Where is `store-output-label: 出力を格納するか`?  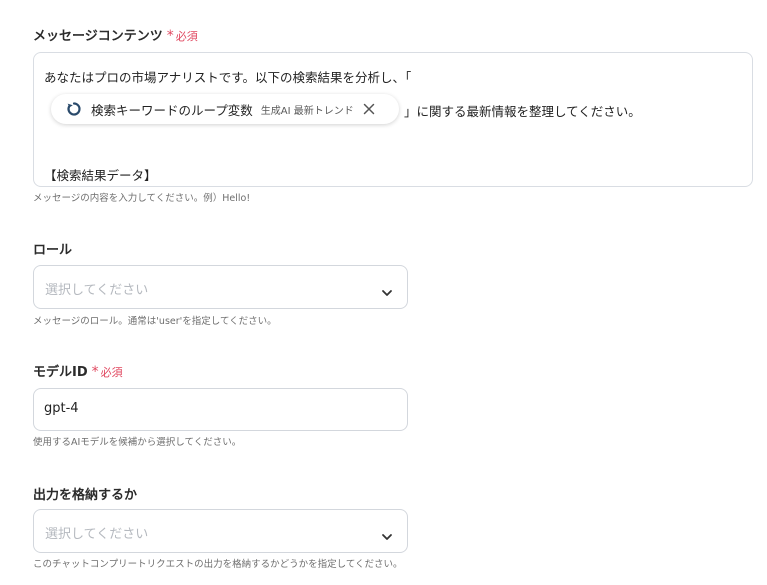 store-output-label: 出力を格納するか is located at coordinates (85, 493).